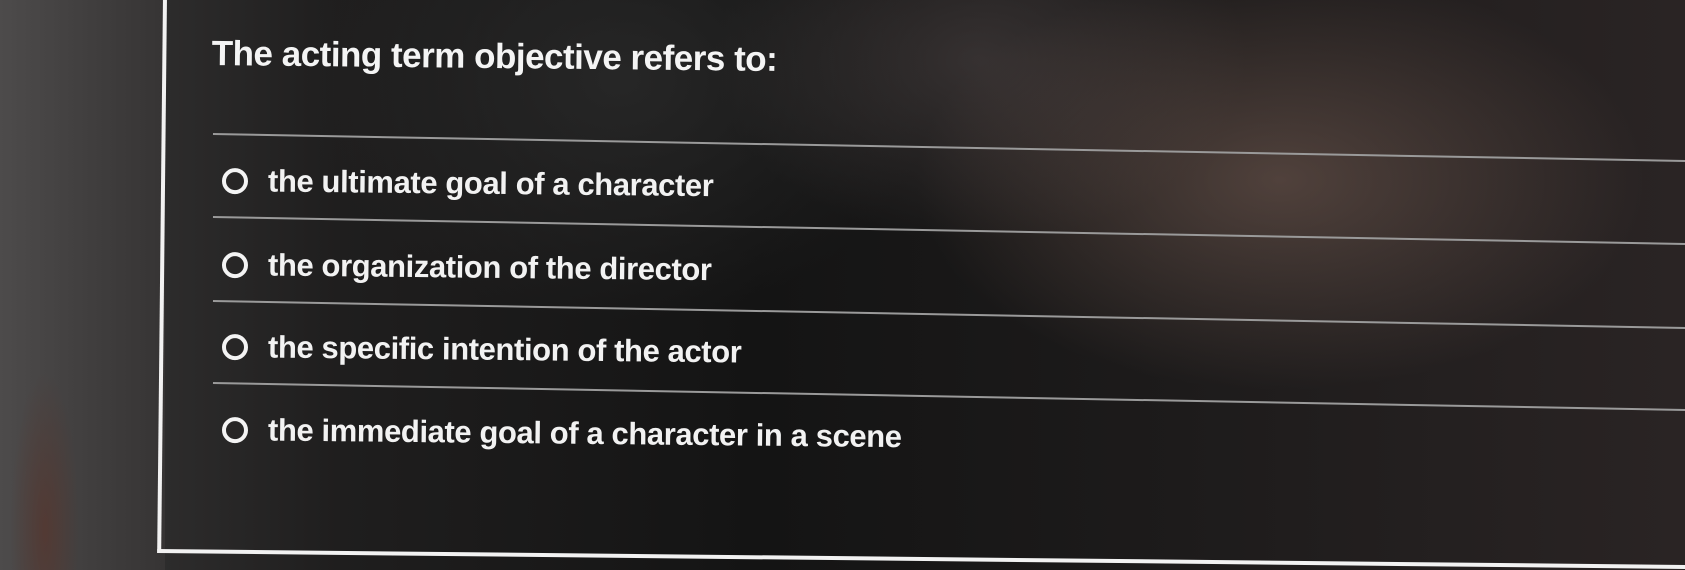 The height and width of the screenshot is (570, 1685). I want to click on answer-option-label: the ultimate goal of a character, so click(490, 183).